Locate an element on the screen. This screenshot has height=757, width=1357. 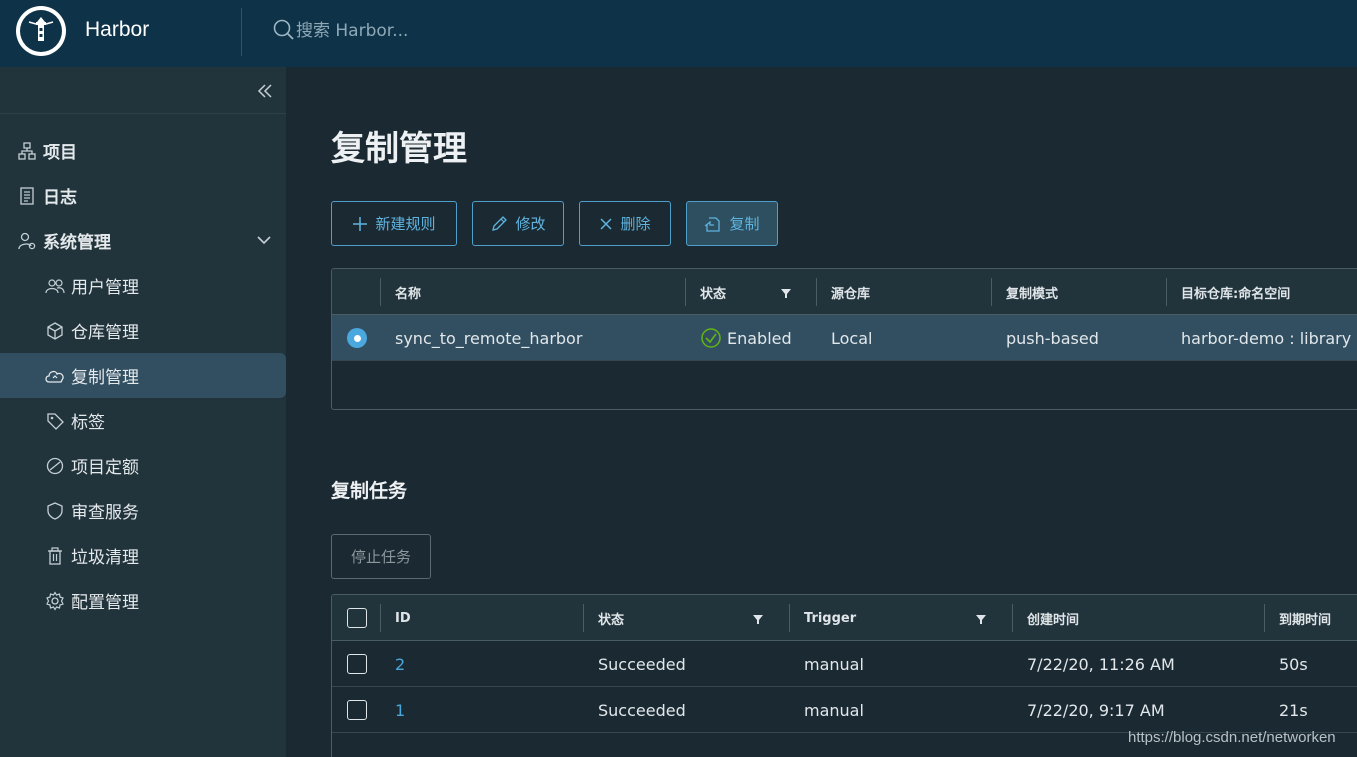
sidebar-item-label: 用户管理 is located at coordinates (105, 288).